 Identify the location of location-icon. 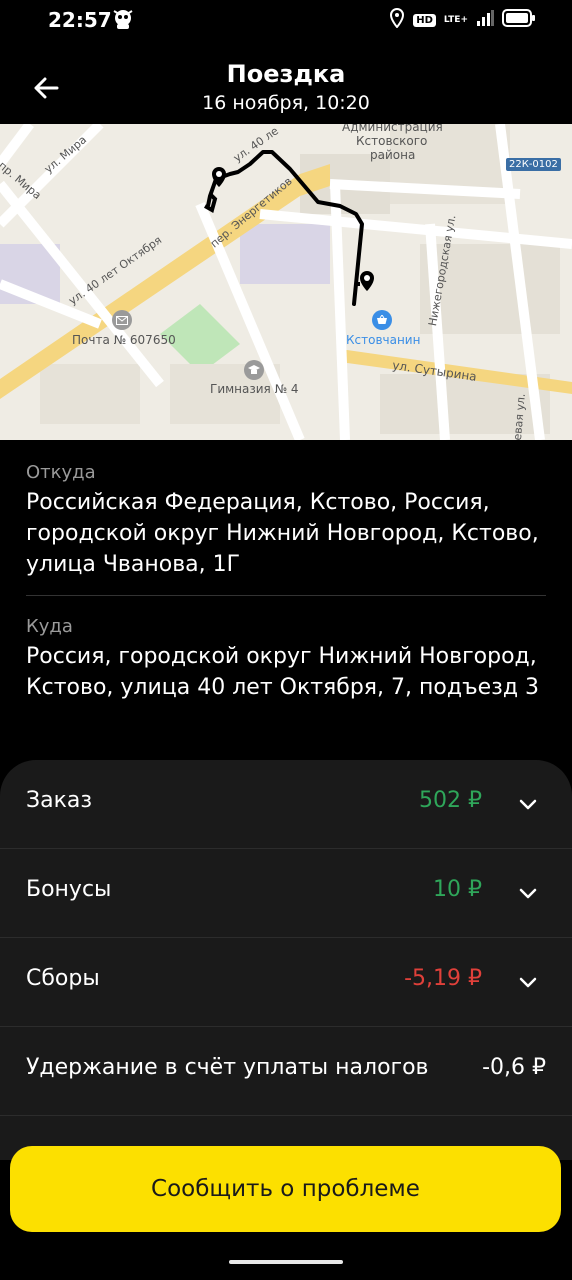
(397, 19).